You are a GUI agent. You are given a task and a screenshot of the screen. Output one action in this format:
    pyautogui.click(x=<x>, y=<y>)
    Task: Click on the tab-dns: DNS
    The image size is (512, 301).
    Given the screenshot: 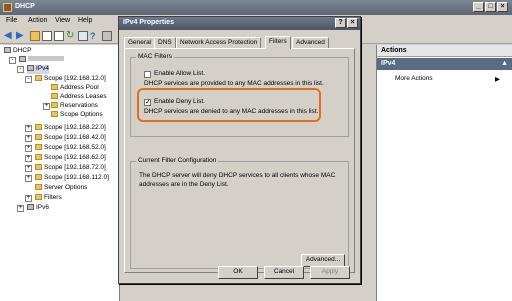 What is the action you would take?
    pyautogui.click(x=165, y=42)
    